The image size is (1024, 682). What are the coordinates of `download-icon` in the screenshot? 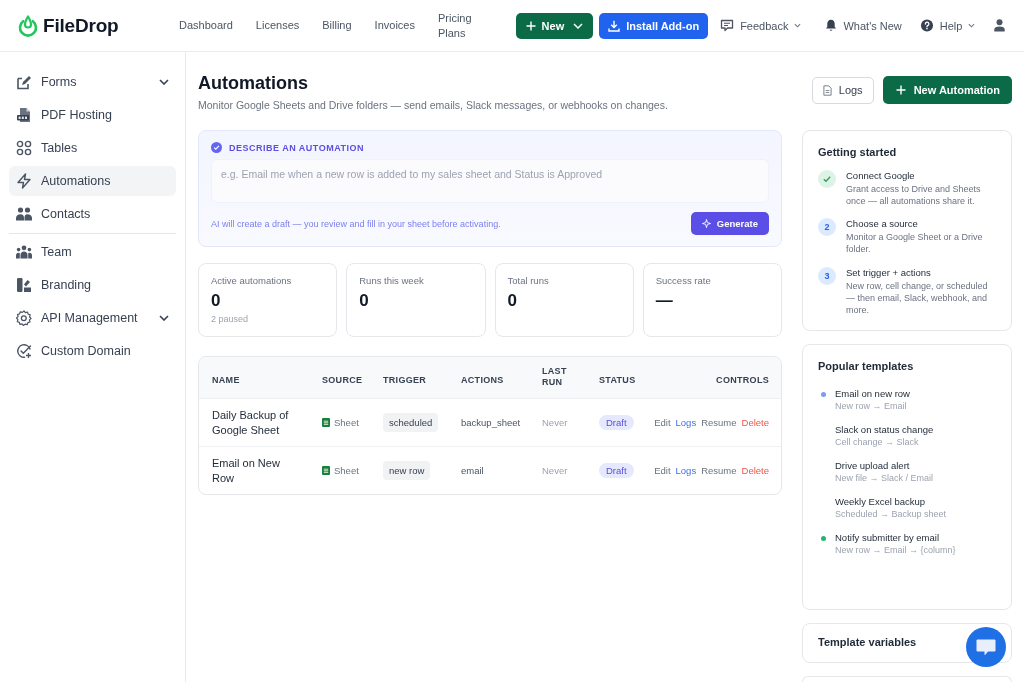 It's located at (614, 25).